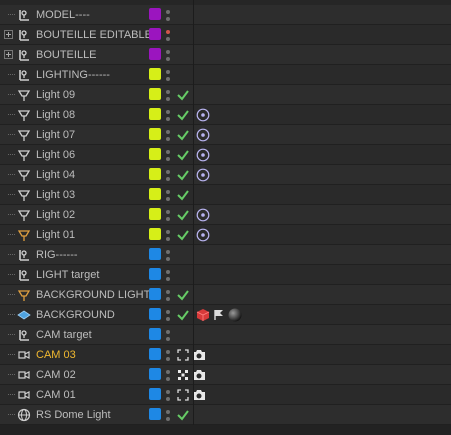  Describe the element at coordinates (55, 95) in the screenshot. I see `object-name: Light 09` at that location.